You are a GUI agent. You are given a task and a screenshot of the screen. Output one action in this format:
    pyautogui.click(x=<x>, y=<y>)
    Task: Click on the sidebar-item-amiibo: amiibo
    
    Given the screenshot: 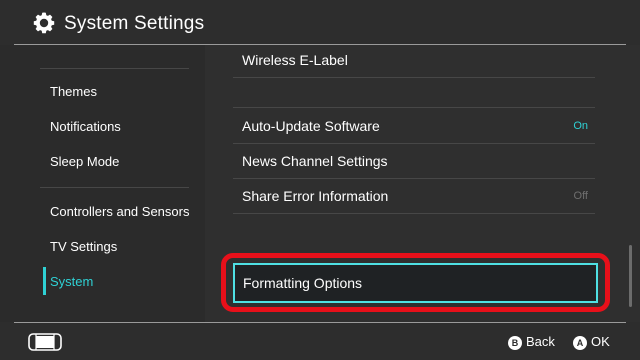 What is the action you would take?
    pyautogui.click(x=69, y=48)
    